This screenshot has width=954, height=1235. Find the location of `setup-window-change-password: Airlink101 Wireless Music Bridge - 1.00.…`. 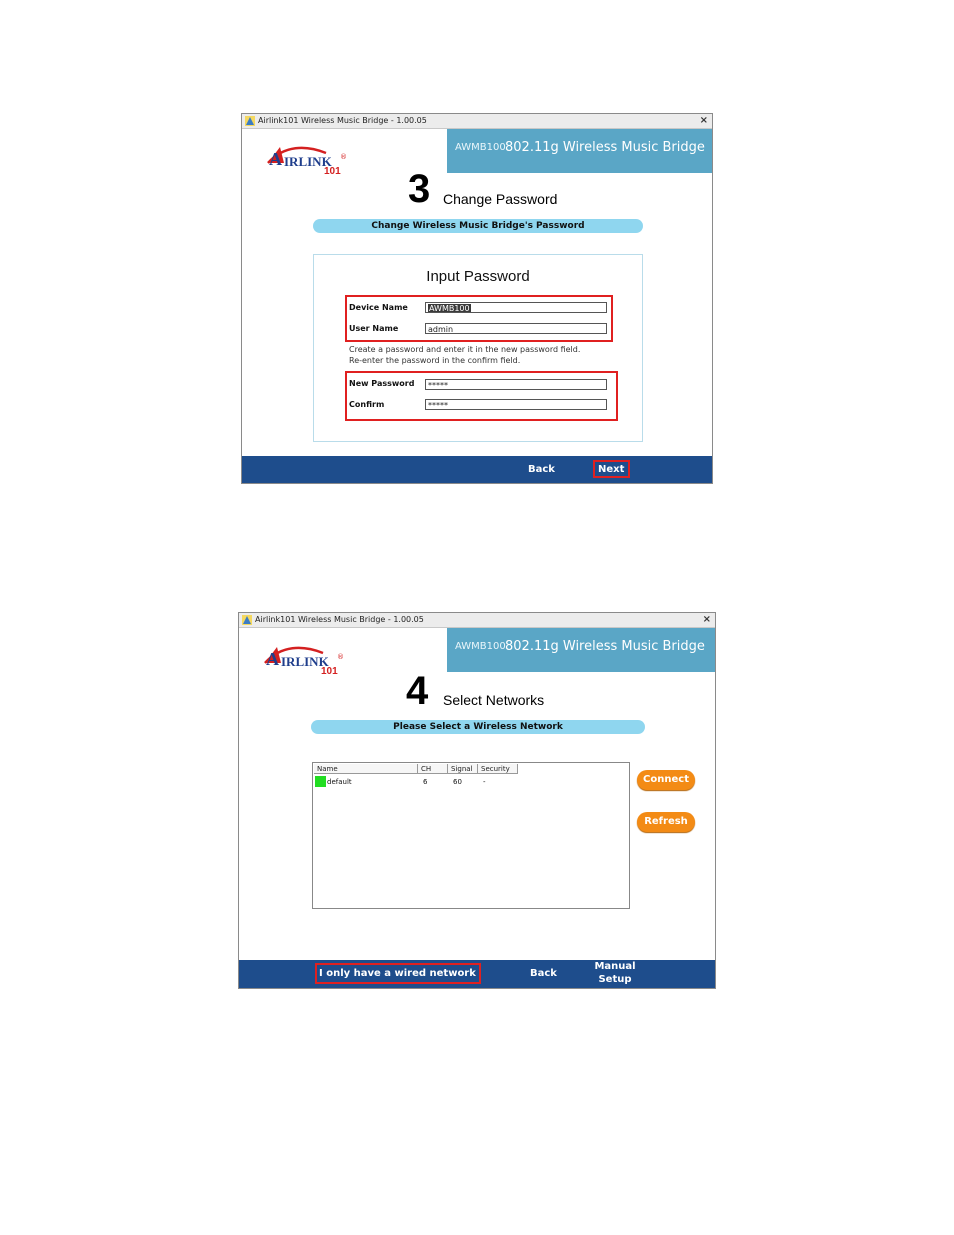

setup-window-change-password: Airlink101 Wireless Music Bridge - 1.00.… is located at coordinates (477, 298).